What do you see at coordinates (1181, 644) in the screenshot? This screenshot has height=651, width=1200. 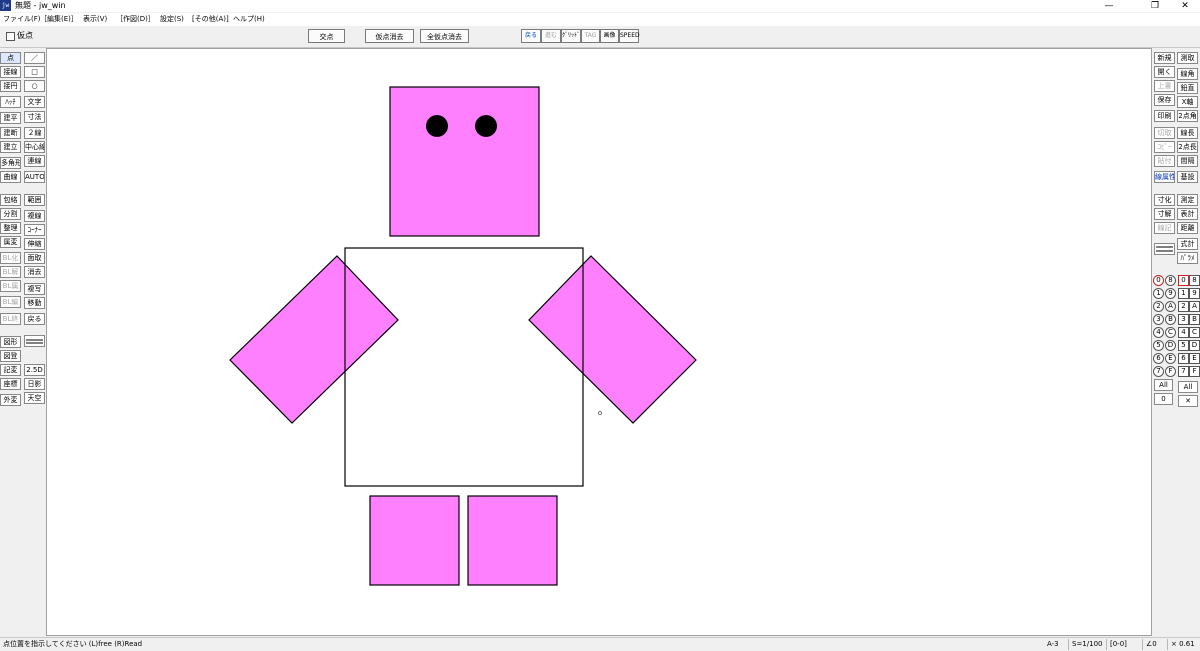 I see `zoom-indicator: × 0.61` at bounding box center [1181, 644].